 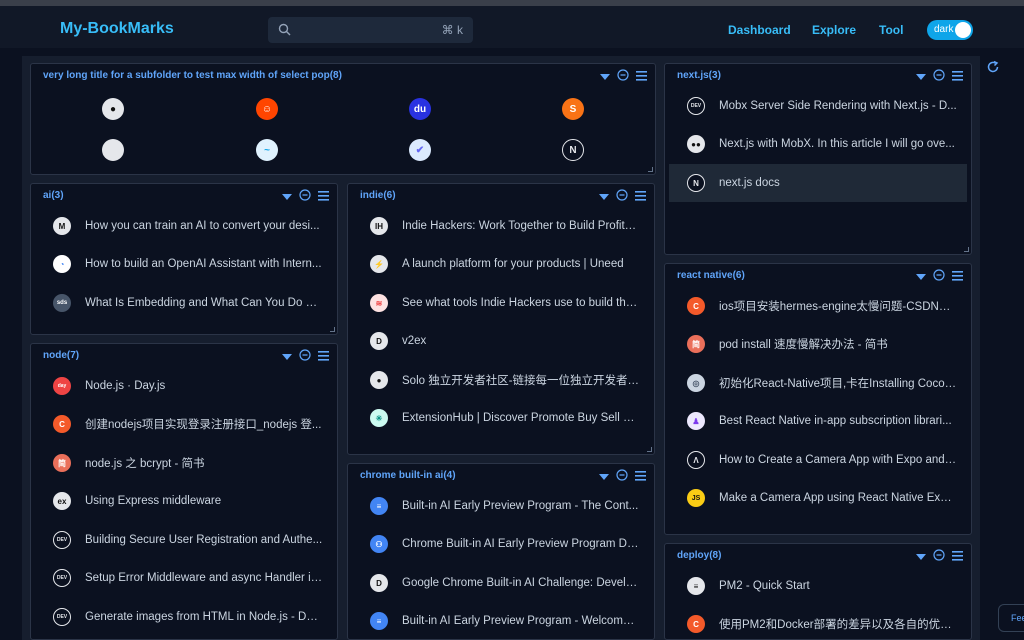 I want to click on vite-icon: ✔, so click(x=420, y=150).